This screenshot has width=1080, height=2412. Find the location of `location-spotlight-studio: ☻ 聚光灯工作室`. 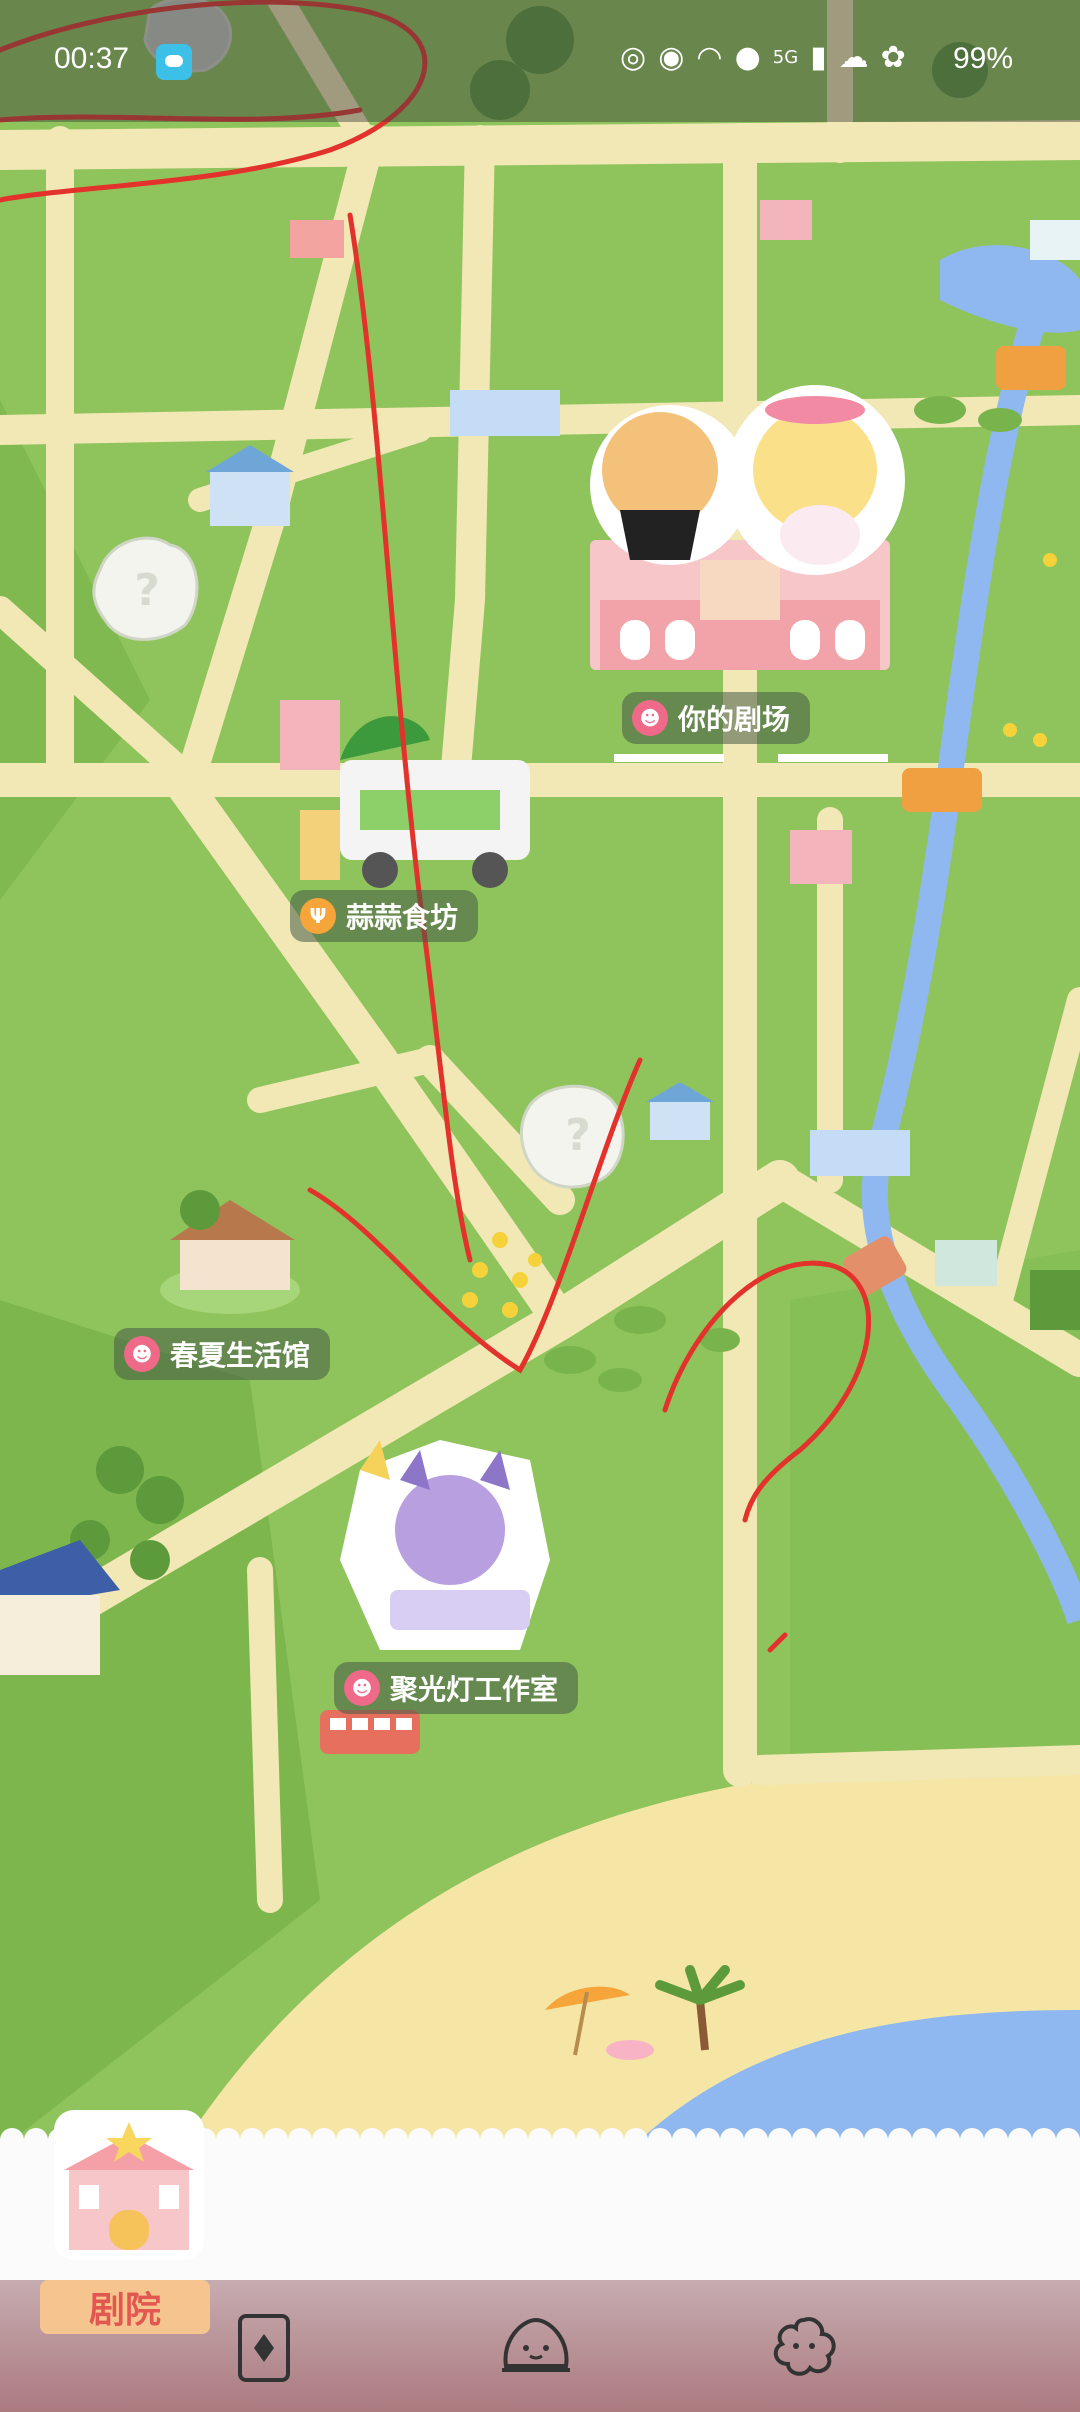

location-spotlight-studio: ☻ 聚光灯工作室 is located at coordinates (456, 1688).